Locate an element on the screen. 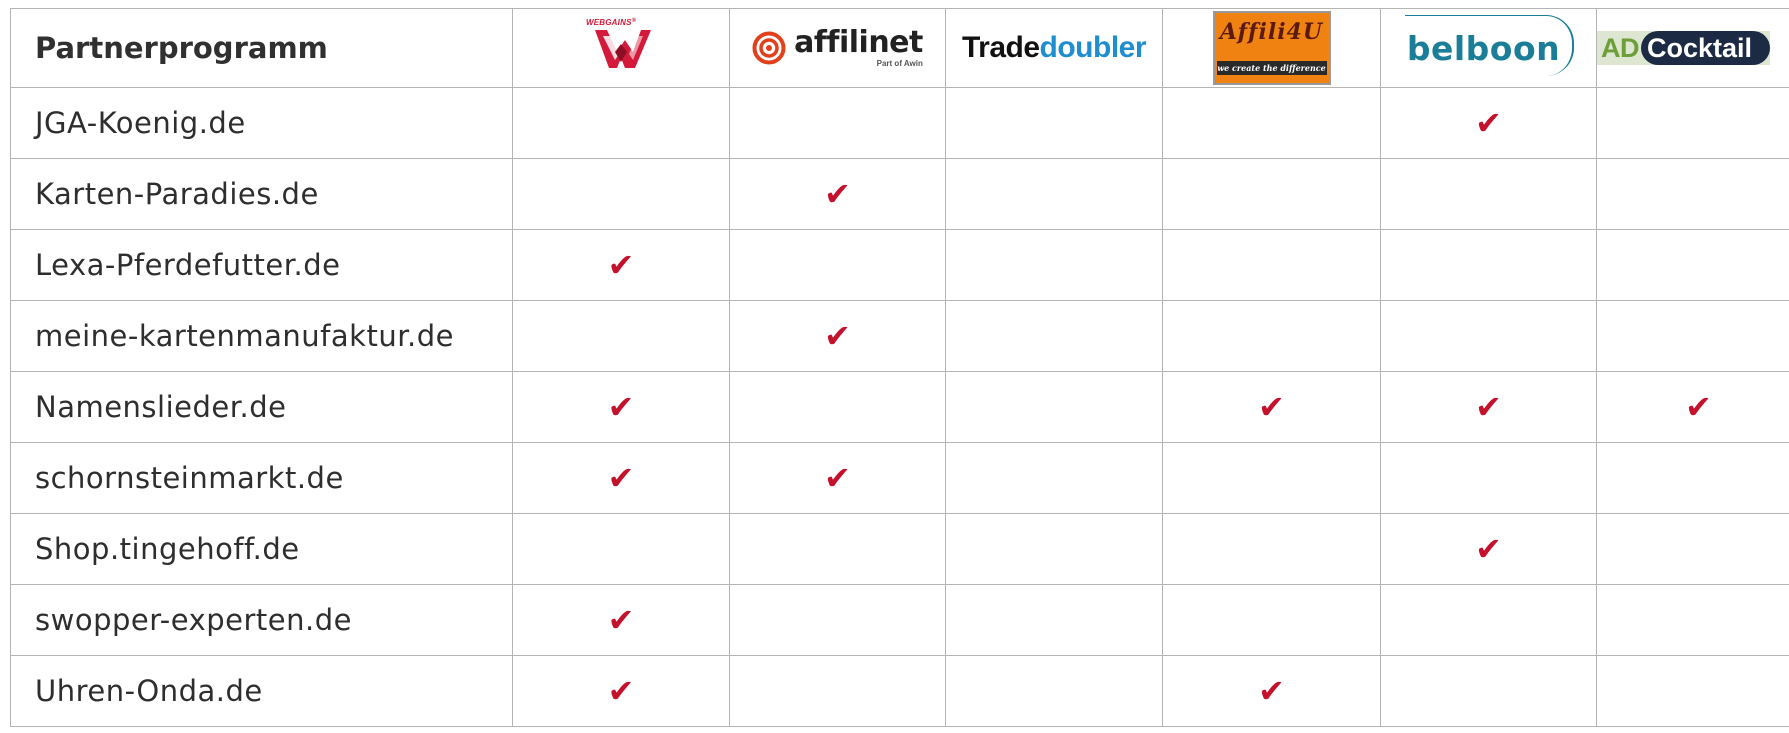  adcocktail-logo: AD Cocktail is located at coordinates (1684, 48).